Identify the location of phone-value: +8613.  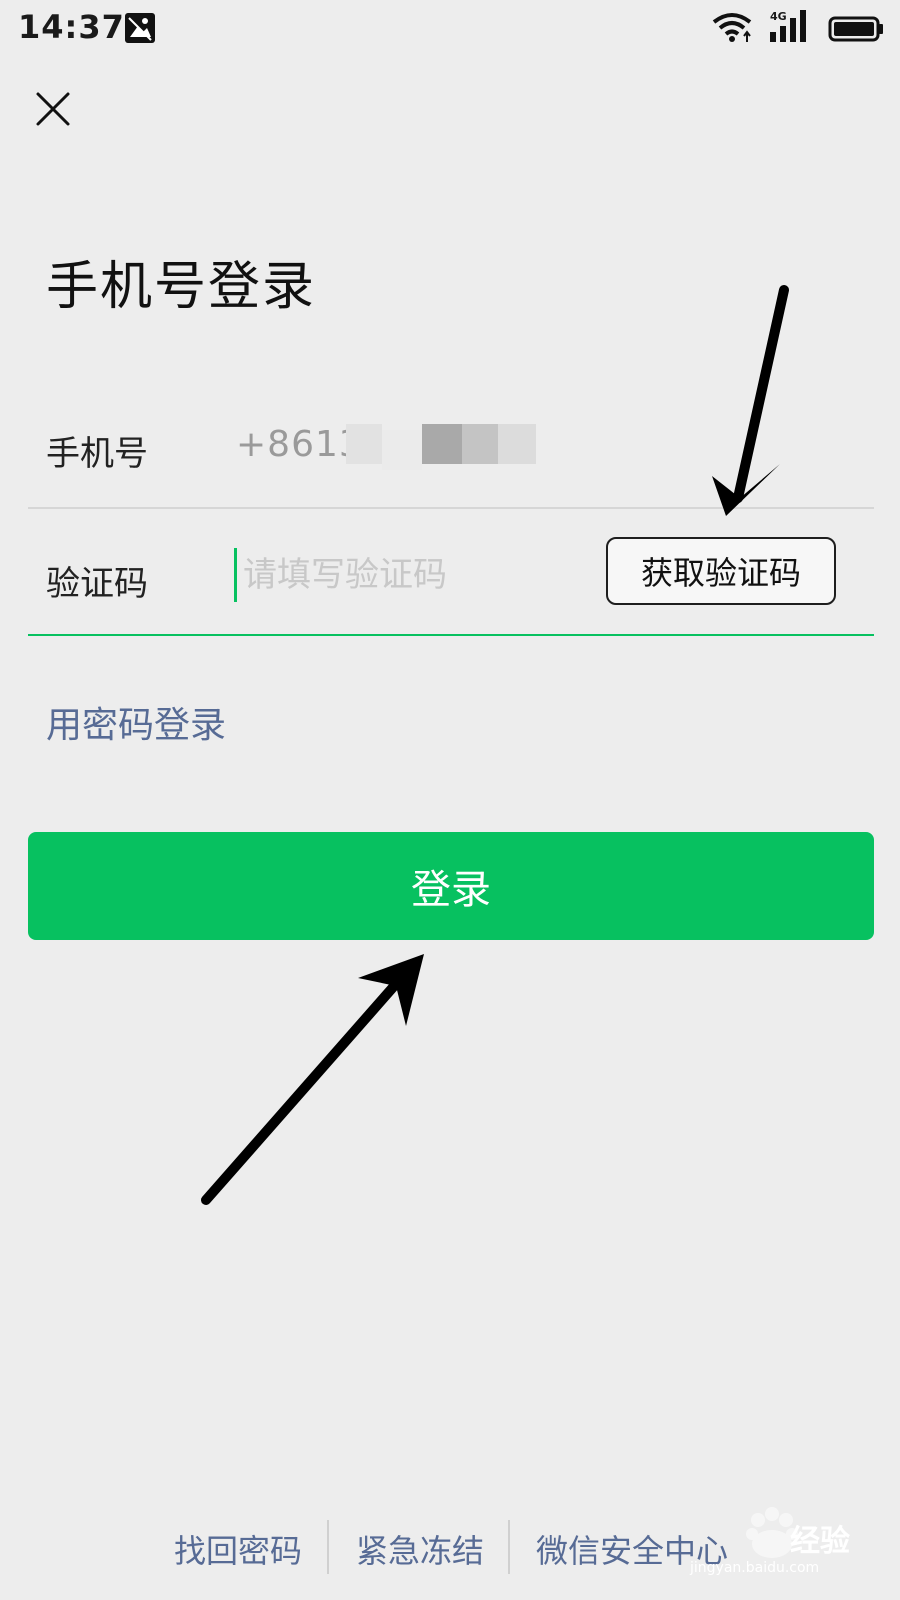
(299, 444).